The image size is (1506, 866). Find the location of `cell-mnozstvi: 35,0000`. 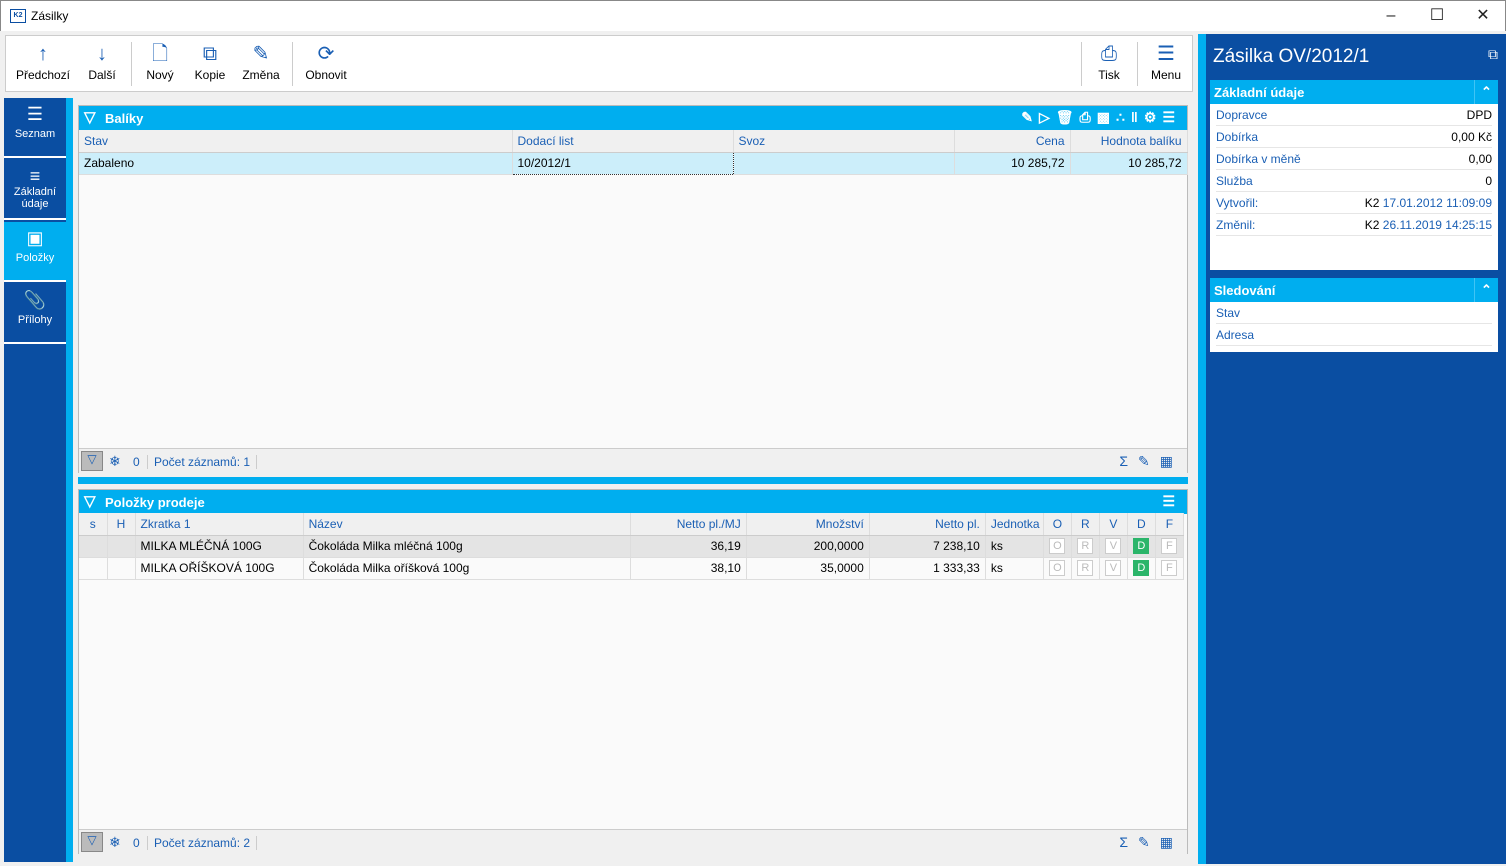

cell-mnozstvi: 35,0000 is located at coordinates (808, 568).